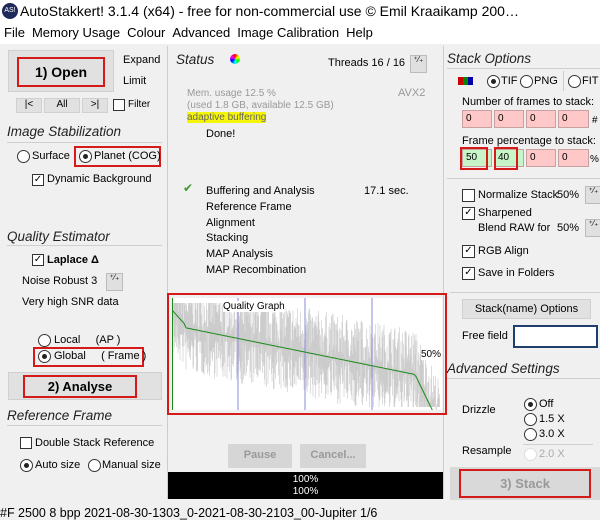 The image size is (600, 520). Describe the element at coordinates (468, 213) in the screenshot. I see `sharpened-checkbox: ✓` at that location.